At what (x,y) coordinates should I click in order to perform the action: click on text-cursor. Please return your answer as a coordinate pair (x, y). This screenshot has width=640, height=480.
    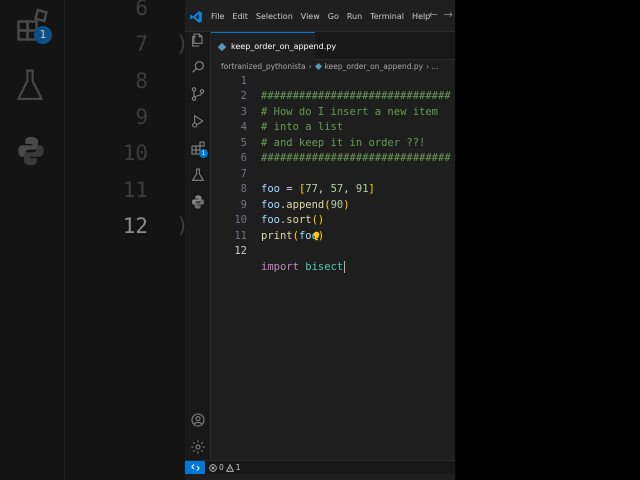
    Looking at the image, I should click on (345, 266).